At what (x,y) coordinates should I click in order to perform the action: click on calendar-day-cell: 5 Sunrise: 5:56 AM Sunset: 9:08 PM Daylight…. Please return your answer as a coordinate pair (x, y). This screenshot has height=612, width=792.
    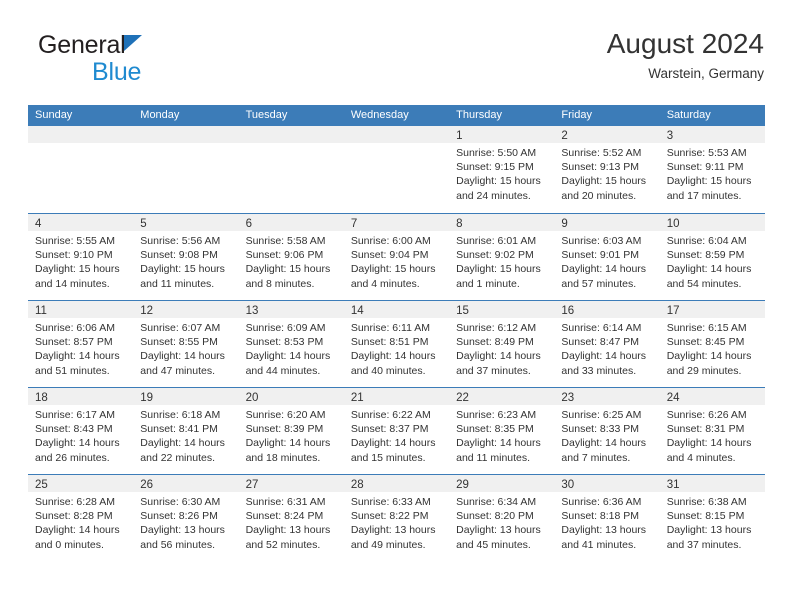
    Looking at the image, I should click on (186, 257).